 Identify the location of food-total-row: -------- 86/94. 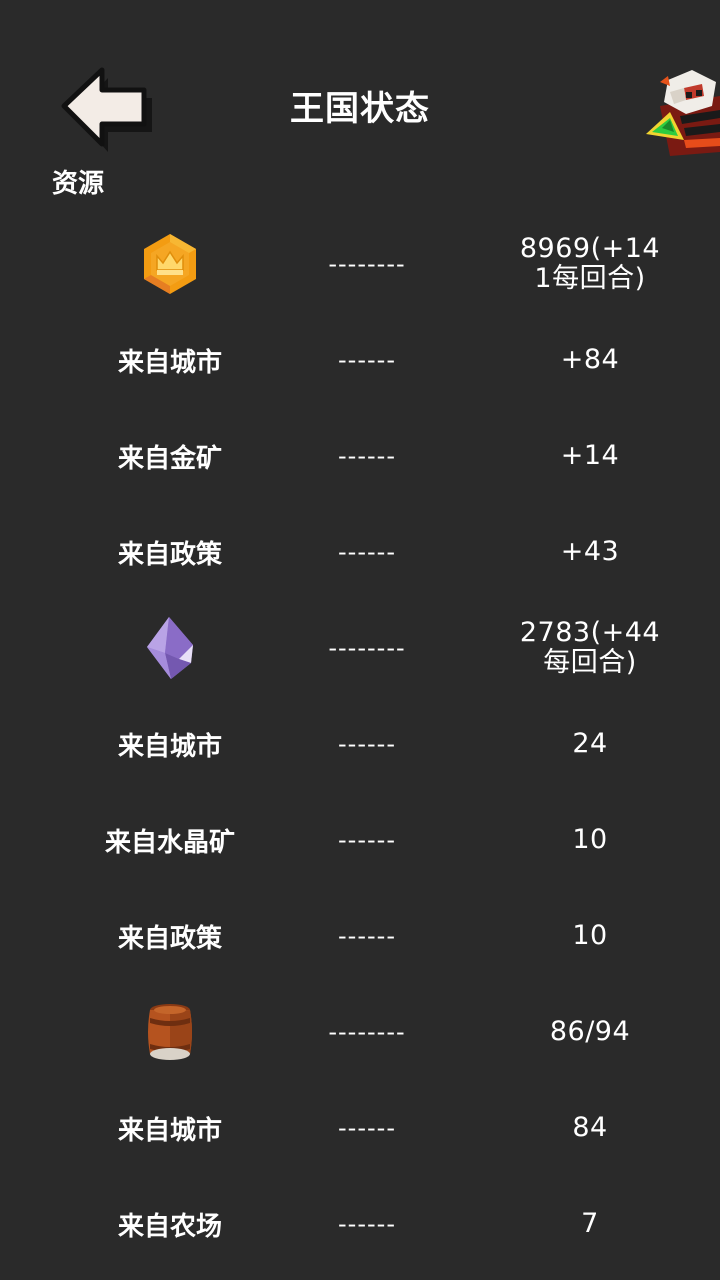
(360, 1032).